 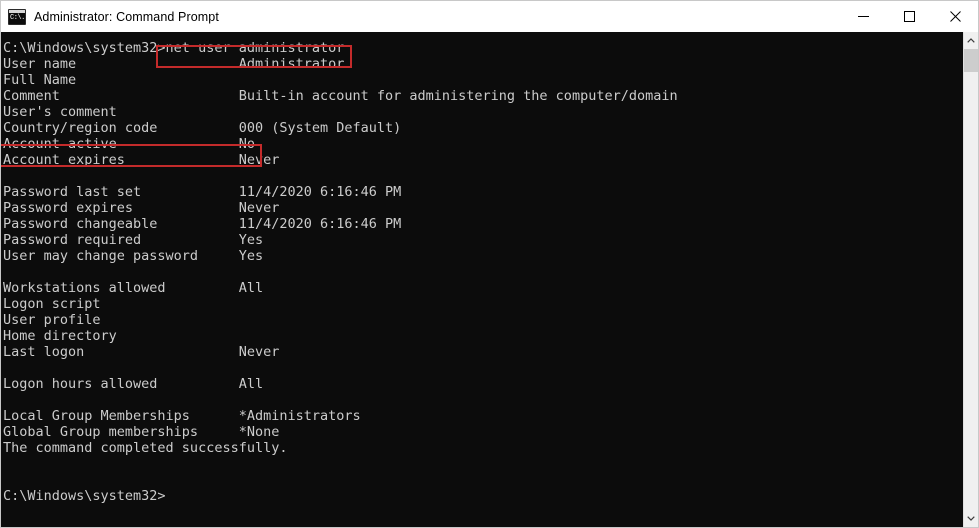 I want to click on scroll-down-button, so click(x=971, y=518).